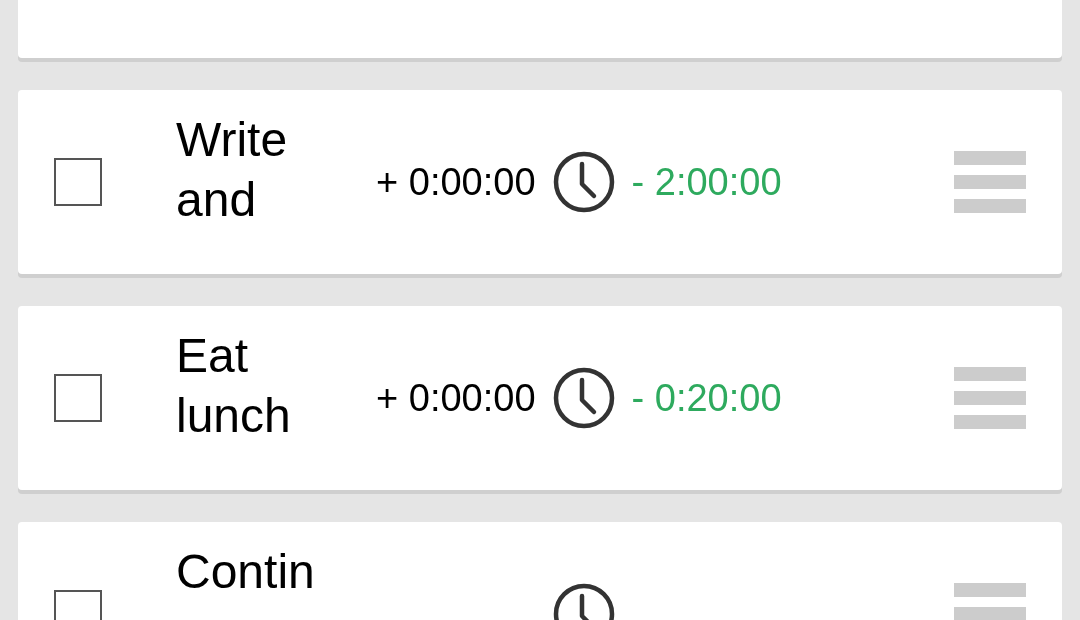 The height and width of the screenshot is (620, 1080). I want to click on task-title: Eat lunch, so click(234, 386).